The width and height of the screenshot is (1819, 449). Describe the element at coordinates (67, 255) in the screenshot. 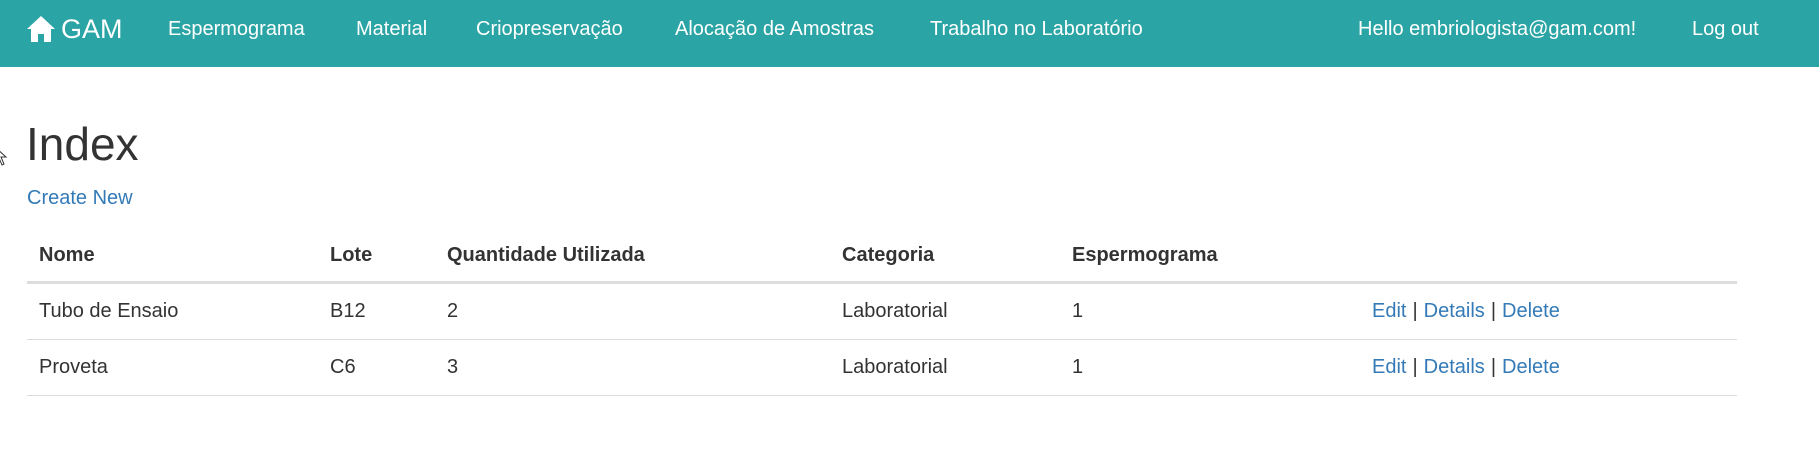

I see `header-nome: Nome` at that location.